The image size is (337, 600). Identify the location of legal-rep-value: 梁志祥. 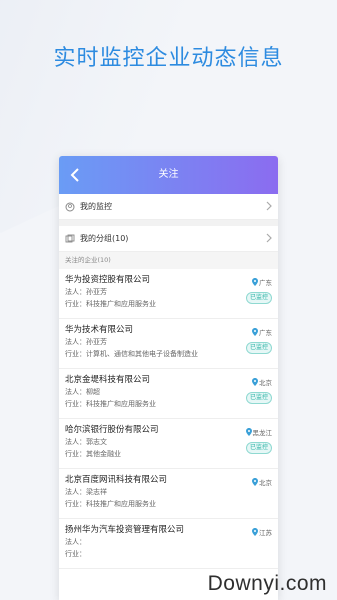
(96, 492).